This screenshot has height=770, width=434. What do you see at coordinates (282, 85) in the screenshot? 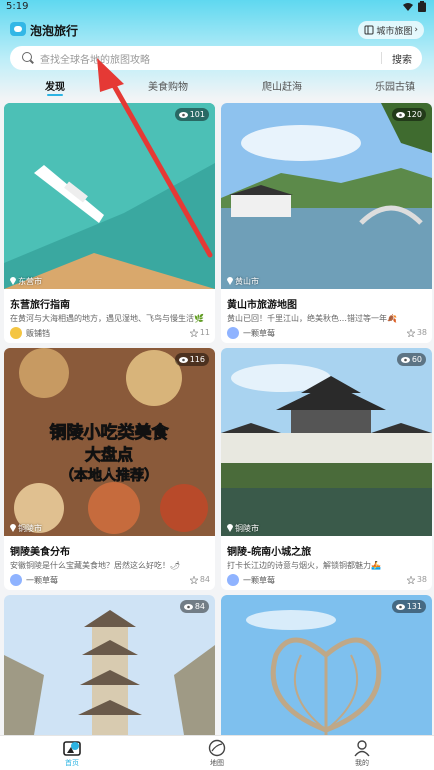
I see `tab-mountain-sea: 爬山赶海` at bounding box center [282, 85].